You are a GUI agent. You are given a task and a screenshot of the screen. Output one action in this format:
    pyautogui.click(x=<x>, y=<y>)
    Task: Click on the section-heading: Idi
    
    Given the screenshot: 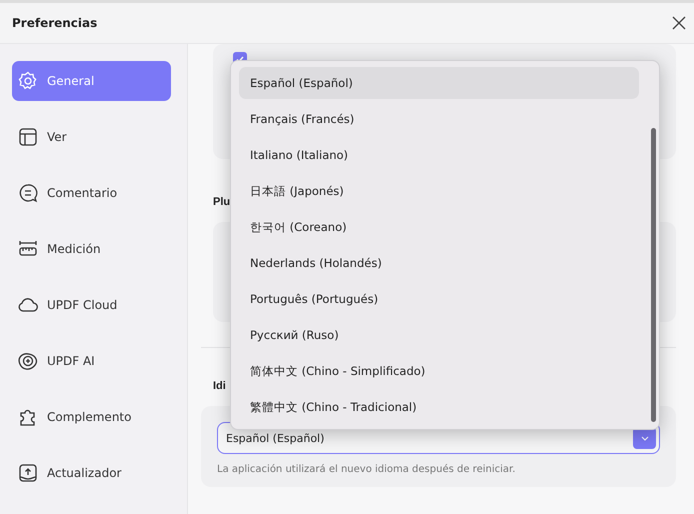 What is the action you would take?
    pyautogui.click(x=220, y=386)
    